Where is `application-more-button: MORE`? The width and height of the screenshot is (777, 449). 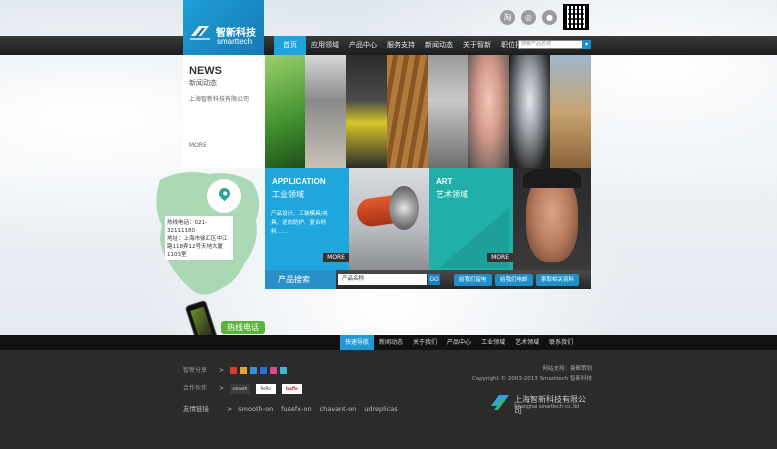
application-more-button: MORE is located at coordinates (336, 257).